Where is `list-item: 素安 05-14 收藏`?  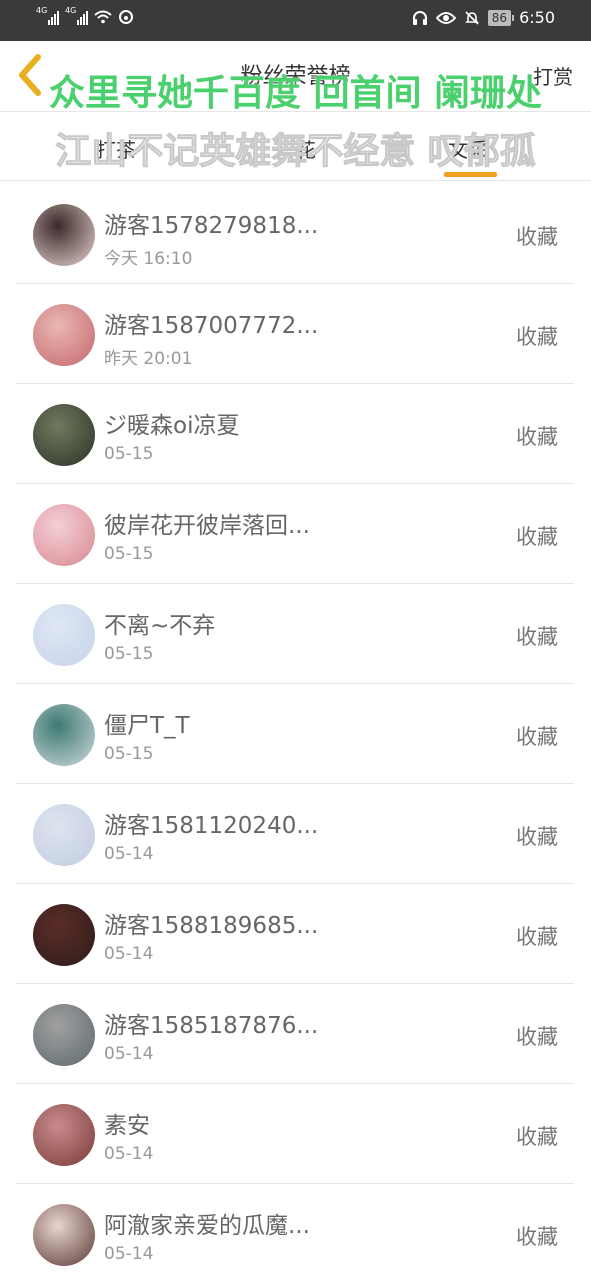 list-item: 素安 05-14 收藏 is located at coordinates (295, 1134).